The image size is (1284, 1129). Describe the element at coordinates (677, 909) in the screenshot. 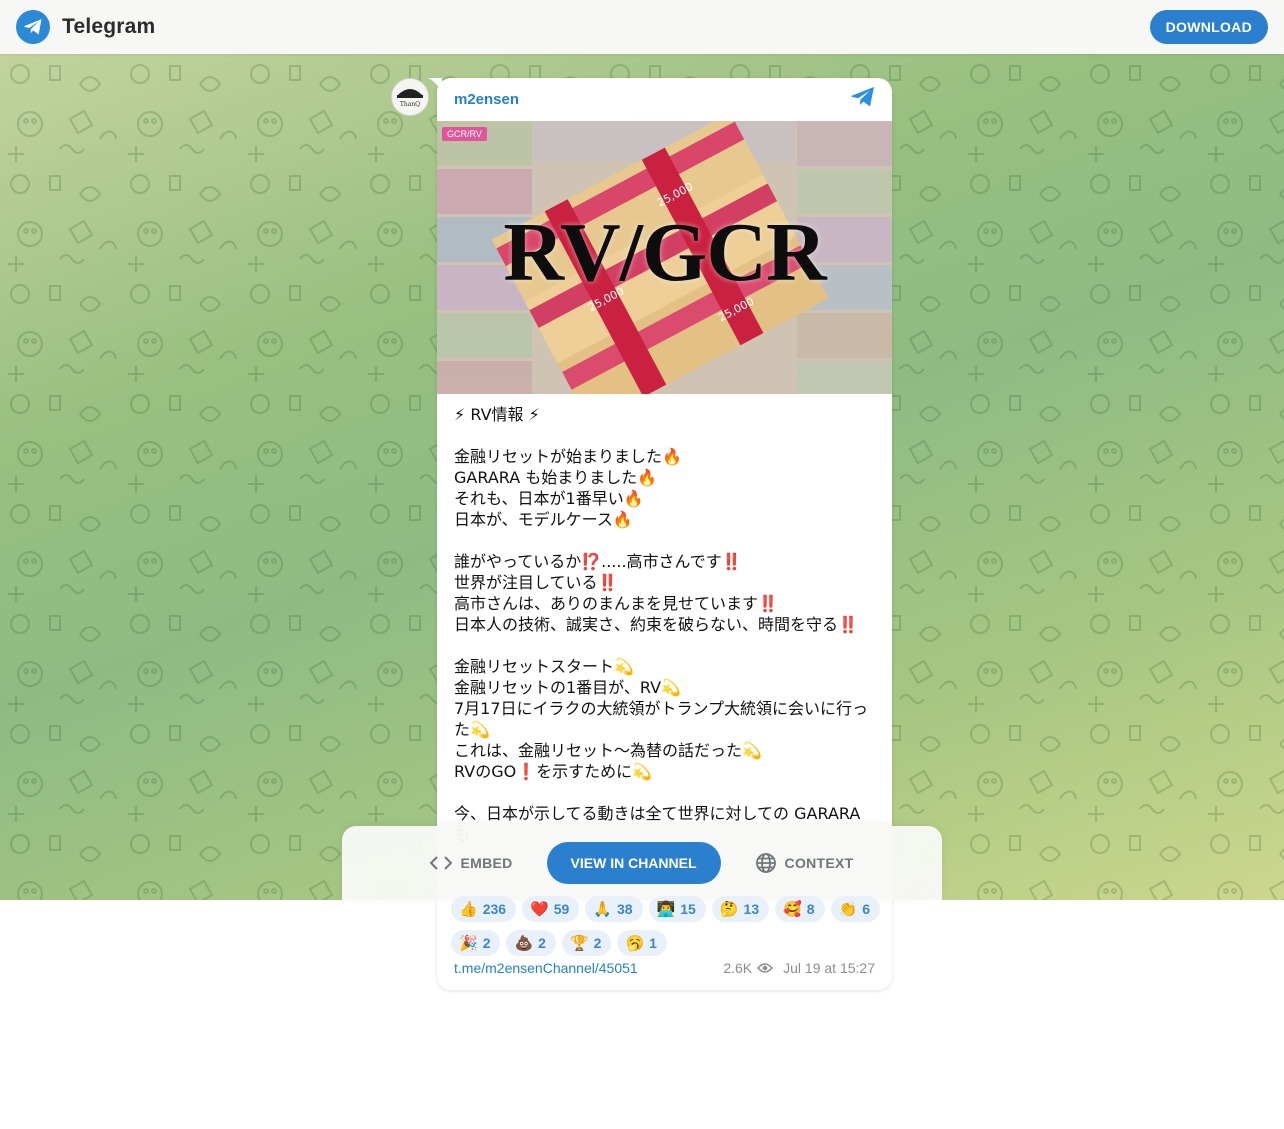

I see `reaction-pill: 👨‍💻 15` at that location.